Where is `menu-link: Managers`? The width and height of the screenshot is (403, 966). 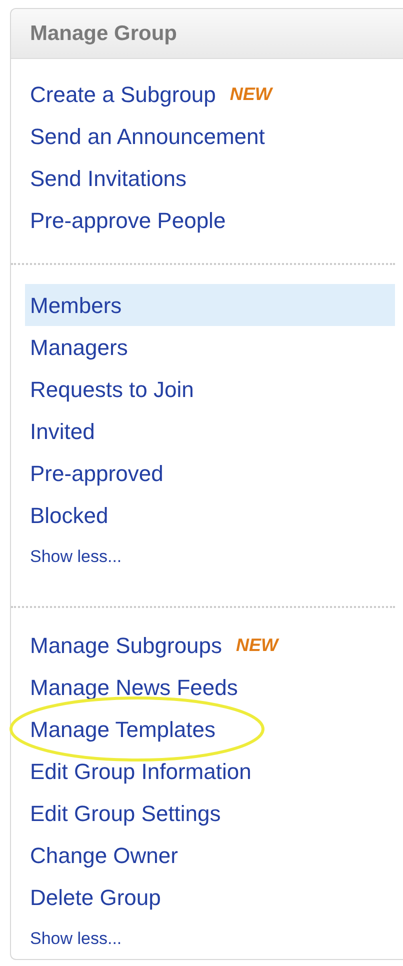 menu-link: Managers is located at coordinates (79, 347).